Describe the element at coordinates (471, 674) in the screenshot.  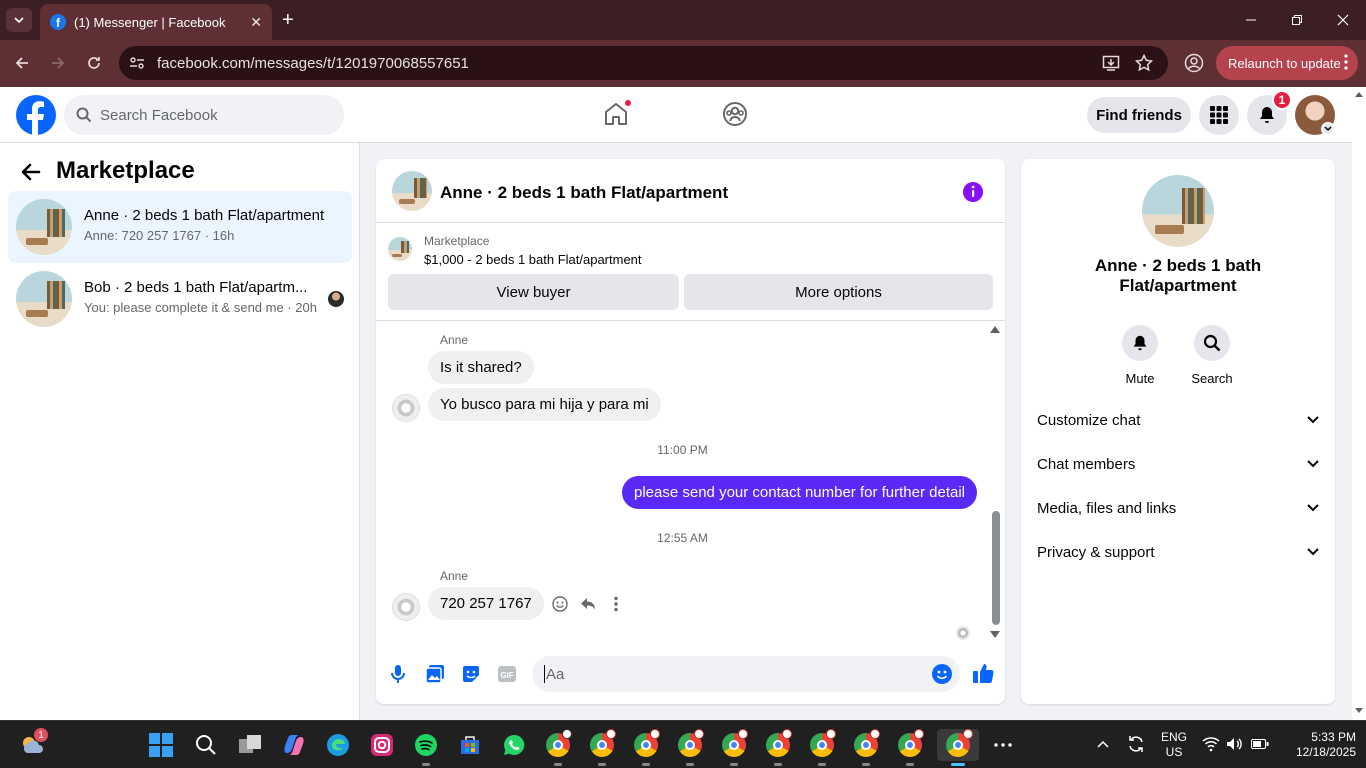
I see `sticker-icon` at that location.